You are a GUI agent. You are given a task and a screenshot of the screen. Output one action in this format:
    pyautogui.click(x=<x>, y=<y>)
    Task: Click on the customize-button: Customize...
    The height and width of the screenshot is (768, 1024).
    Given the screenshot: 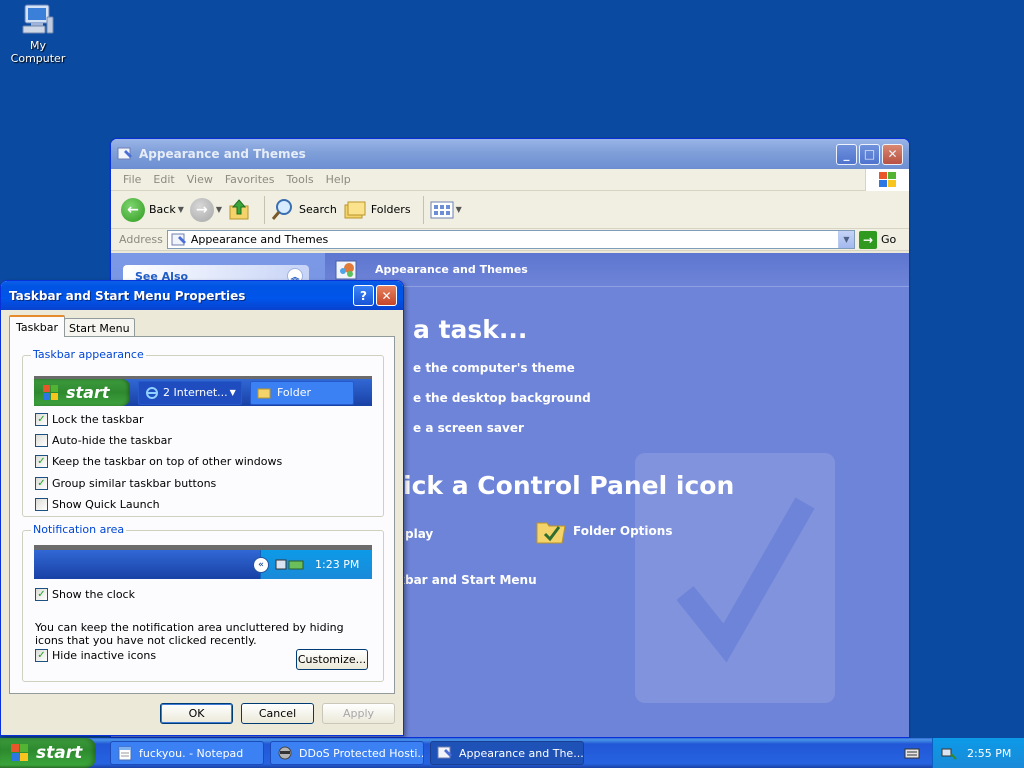 What is the action you would take?
    pyautogui.click(x=332, y=659)
    